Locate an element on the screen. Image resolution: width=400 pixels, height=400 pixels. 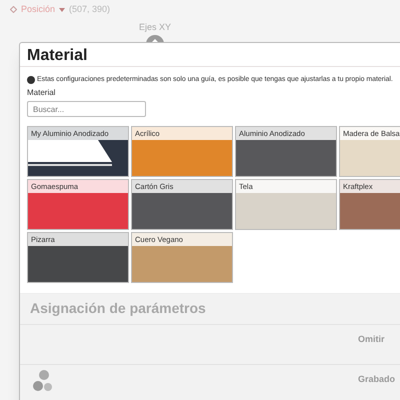
caret-icon is located at coordinates (62, 10).